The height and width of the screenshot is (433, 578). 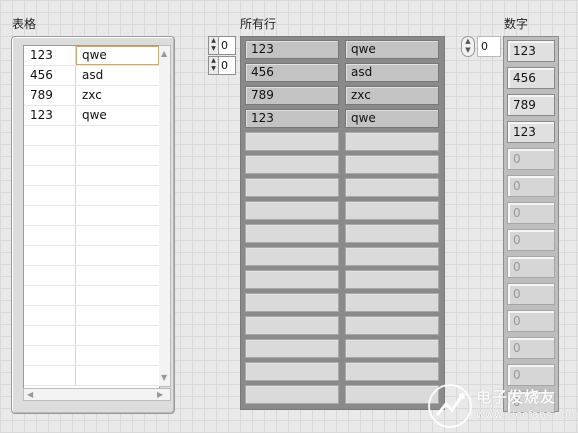 I want to click on vertical-scrollbar: ▲ ▼, so click(x=165, y=216).